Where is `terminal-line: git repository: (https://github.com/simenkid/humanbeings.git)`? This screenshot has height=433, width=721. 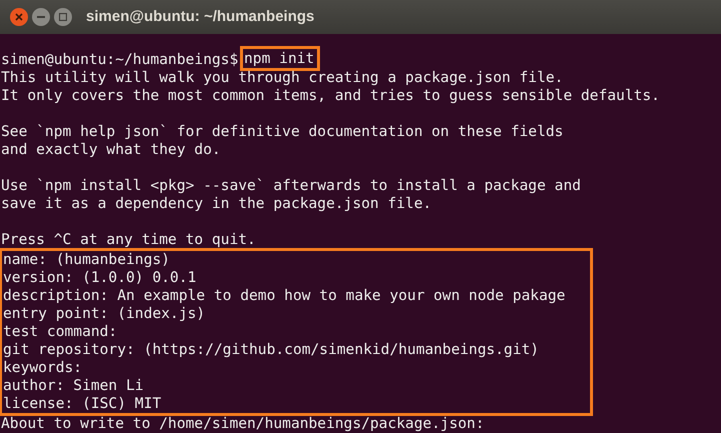 terminal-line: git repository: (https://github.com/simenkid/humanbeings.git) is located at coordinates (271, 350).